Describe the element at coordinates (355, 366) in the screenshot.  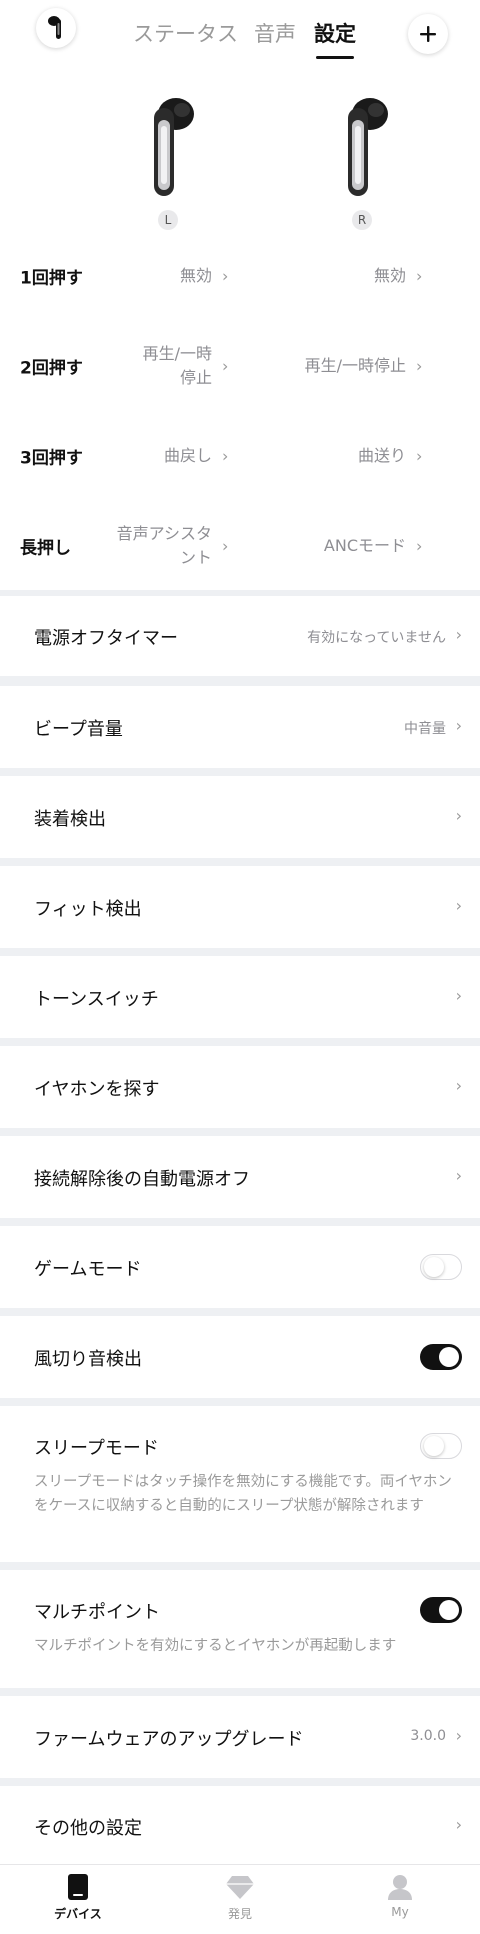
I see `right-action-value: 再生/一時停止` at that location.